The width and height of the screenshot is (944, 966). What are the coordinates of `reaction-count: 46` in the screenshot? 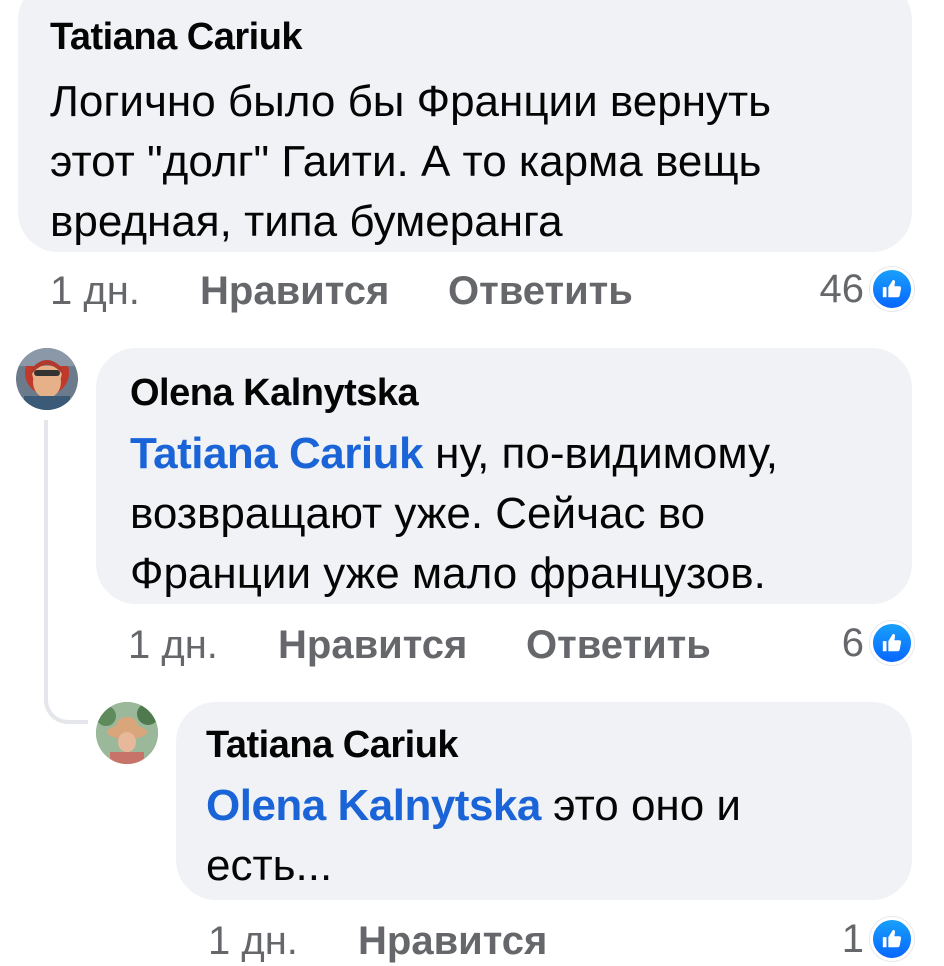 It's located at (842, 288).